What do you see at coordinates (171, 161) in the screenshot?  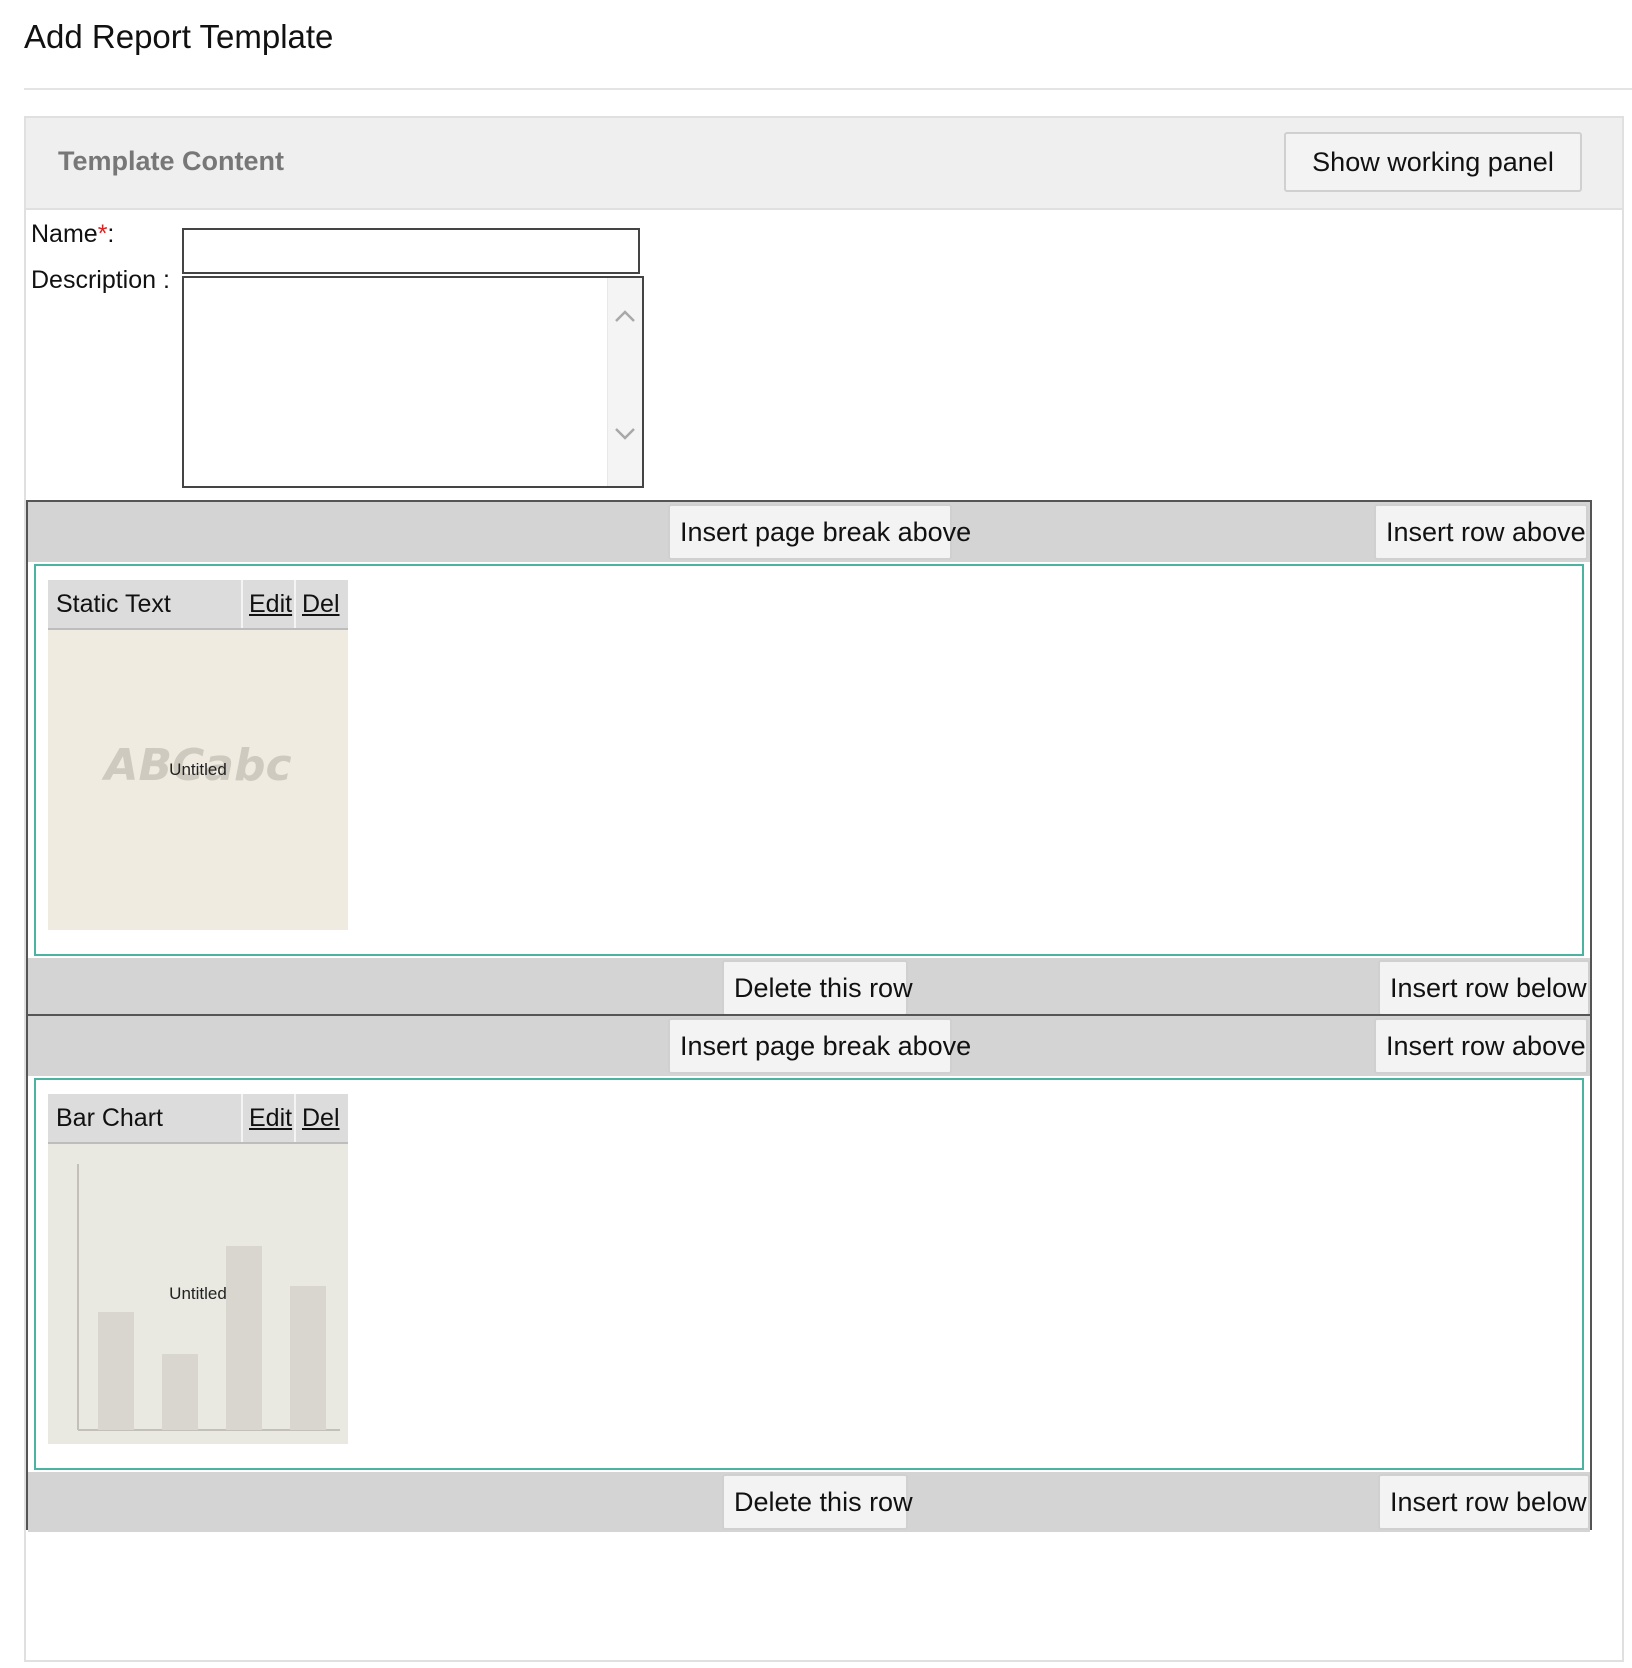 I see `panel-title: Template Content` at bounding box center [171, 161].